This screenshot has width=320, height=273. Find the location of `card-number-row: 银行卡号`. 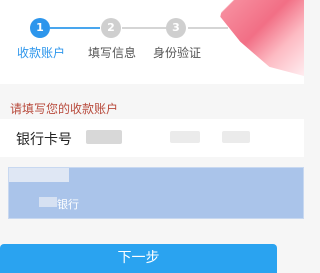

card-number-row: 银行卡号 is located at coordinates (152, 138).